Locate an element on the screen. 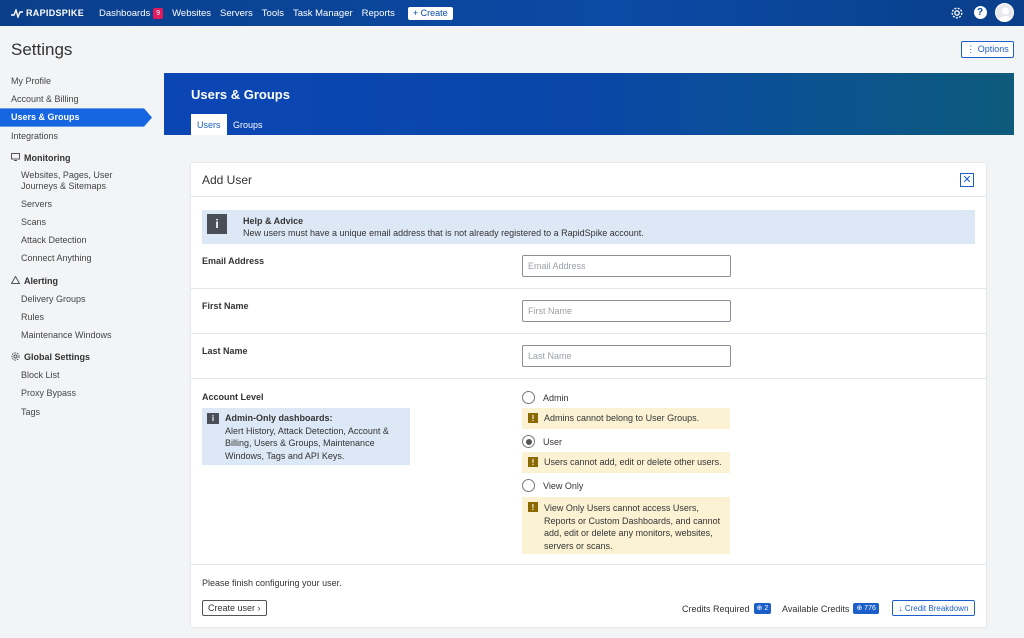  sidebar-item-connect-anything: Connect Anything is located at coordinates (76, 258).